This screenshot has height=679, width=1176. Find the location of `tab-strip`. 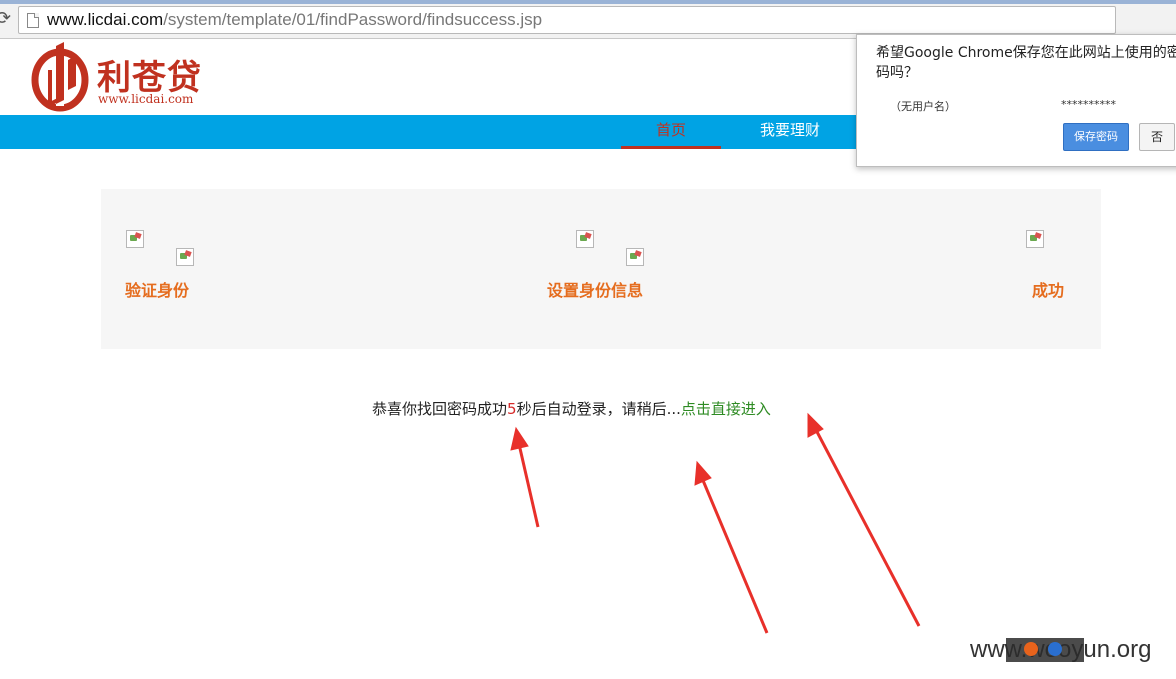

tab-strip is located at coordinates (588, 2).